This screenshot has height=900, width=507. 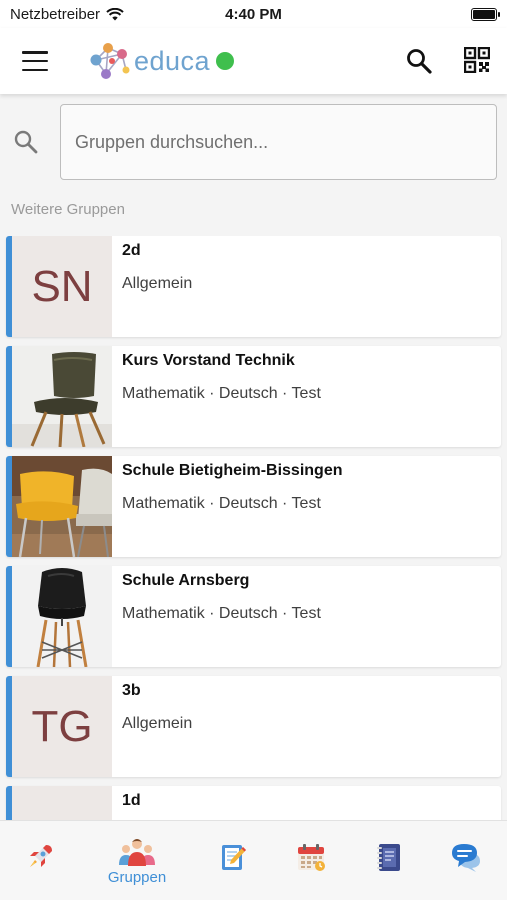 I want to click on group-name: Schule Bietigheim-Bissingen, so click(x=232, y=470).